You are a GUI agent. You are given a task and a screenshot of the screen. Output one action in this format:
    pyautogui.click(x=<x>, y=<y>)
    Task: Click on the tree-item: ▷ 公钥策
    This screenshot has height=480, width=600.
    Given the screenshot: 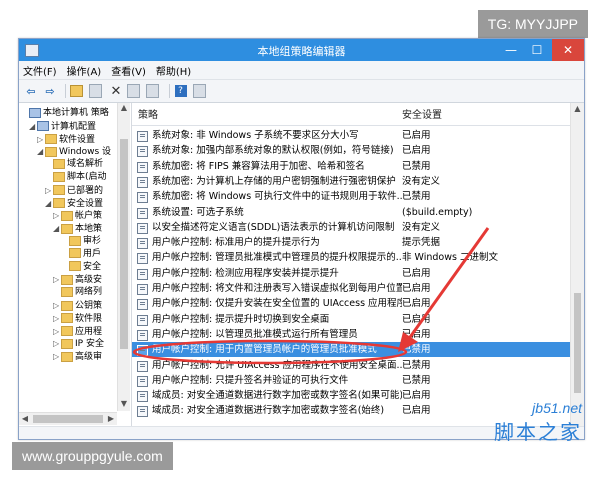 What is the action you would take?
    pyautogui.click(x=77, y=305)
    